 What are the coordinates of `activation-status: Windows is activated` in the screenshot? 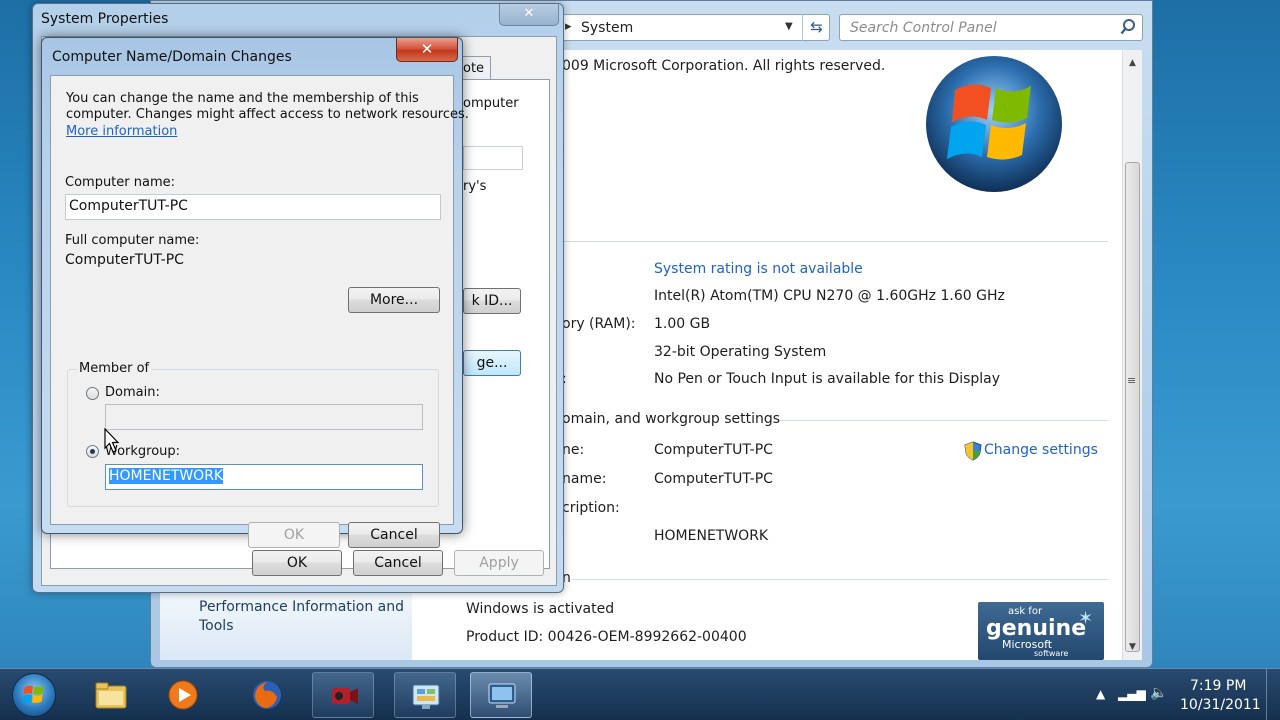 It's located at (540, 609).